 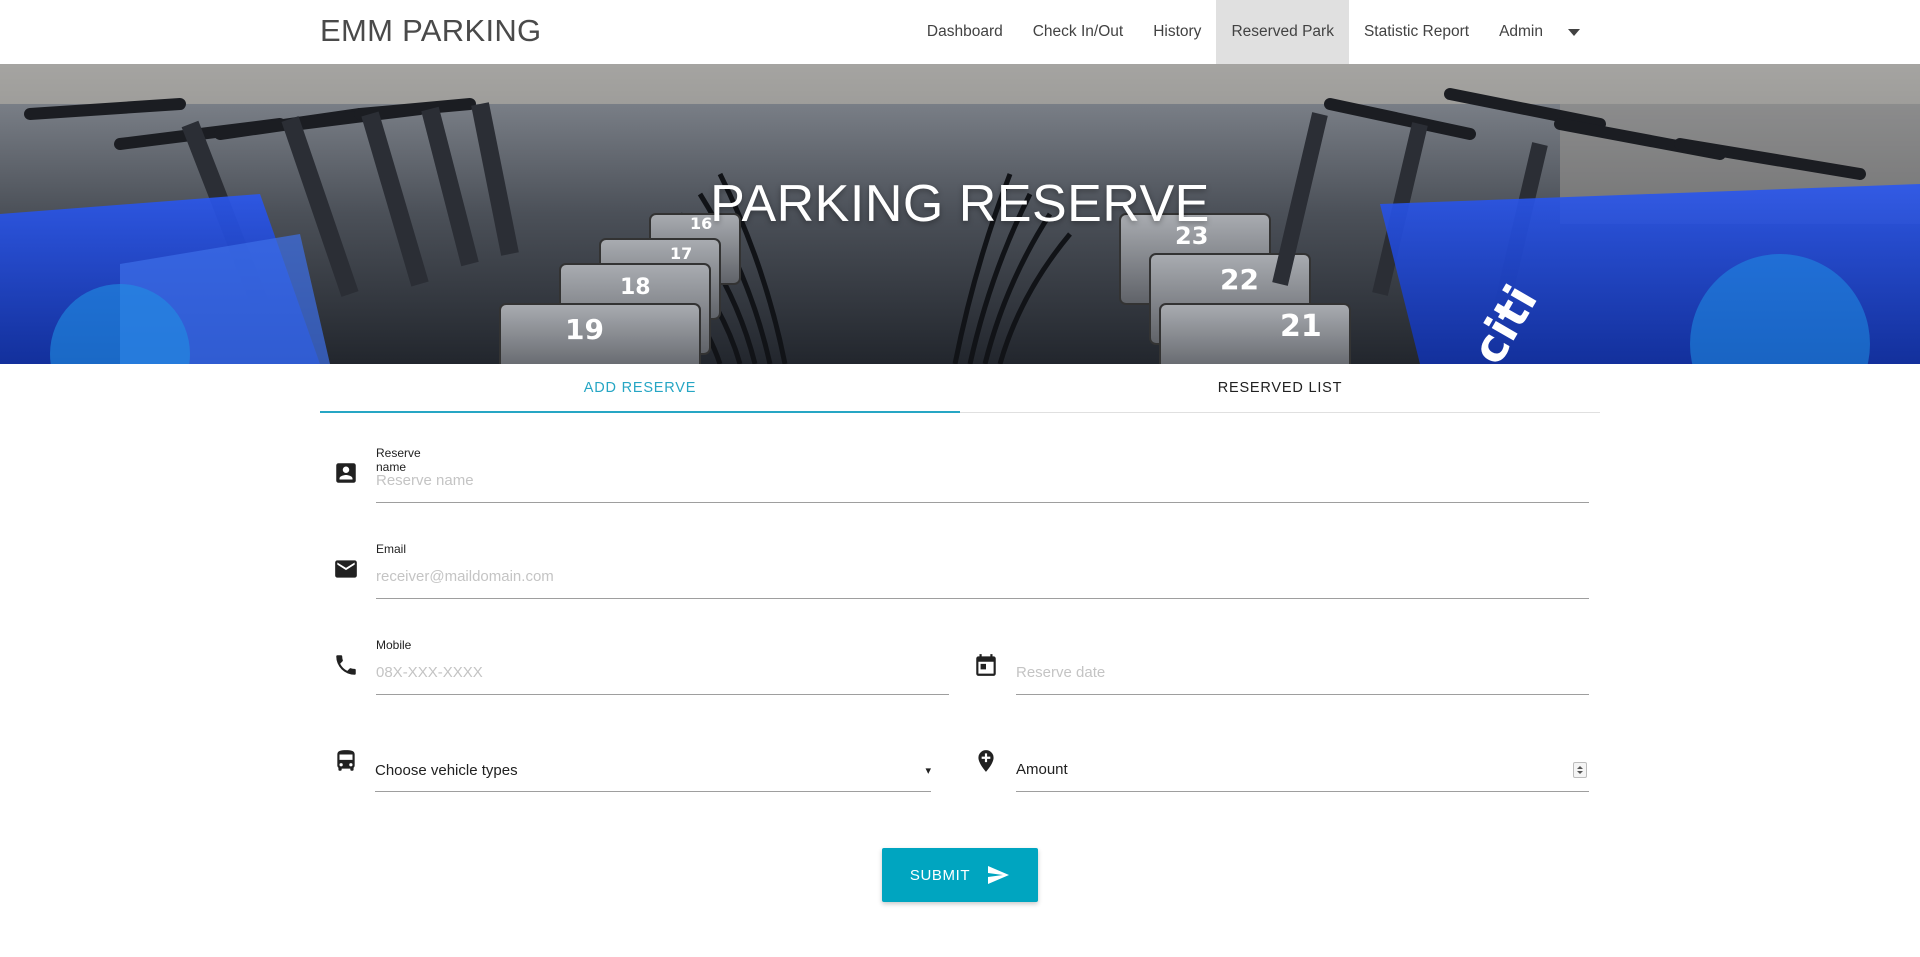 What do you see at coordinates (635, 287) in the screenshot?
I see `svg-text: 18` at bounding box center [635, 287].